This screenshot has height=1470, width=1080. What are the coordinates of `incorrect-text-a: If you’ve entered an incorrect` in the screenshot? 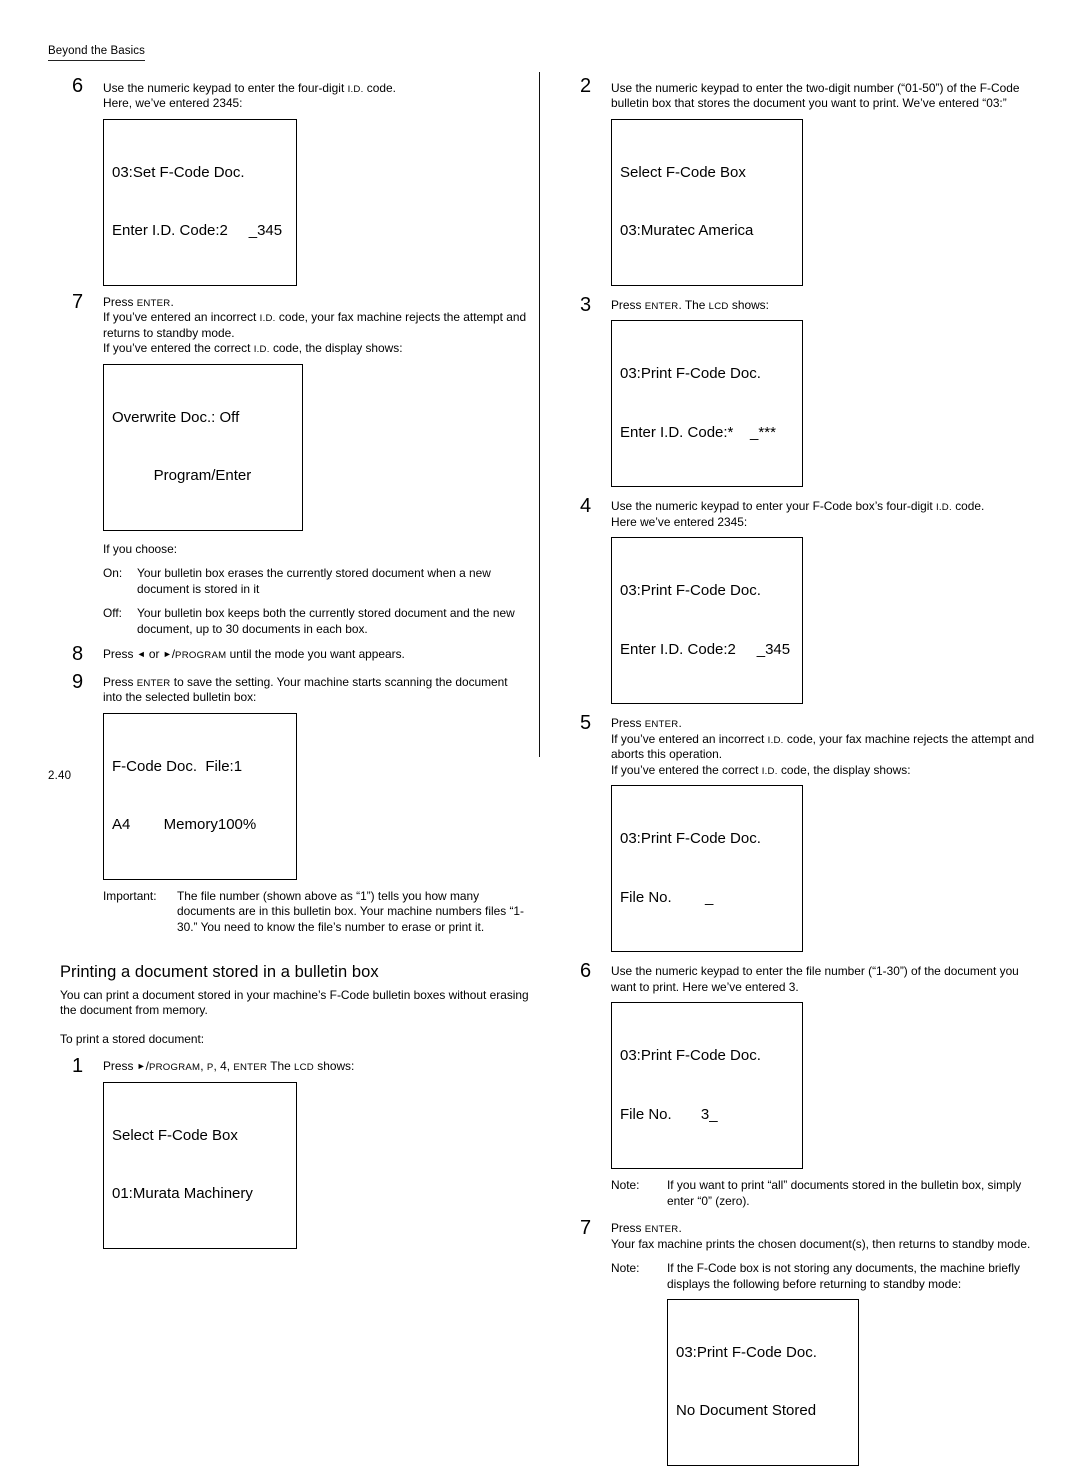 It's located at (689, 738).